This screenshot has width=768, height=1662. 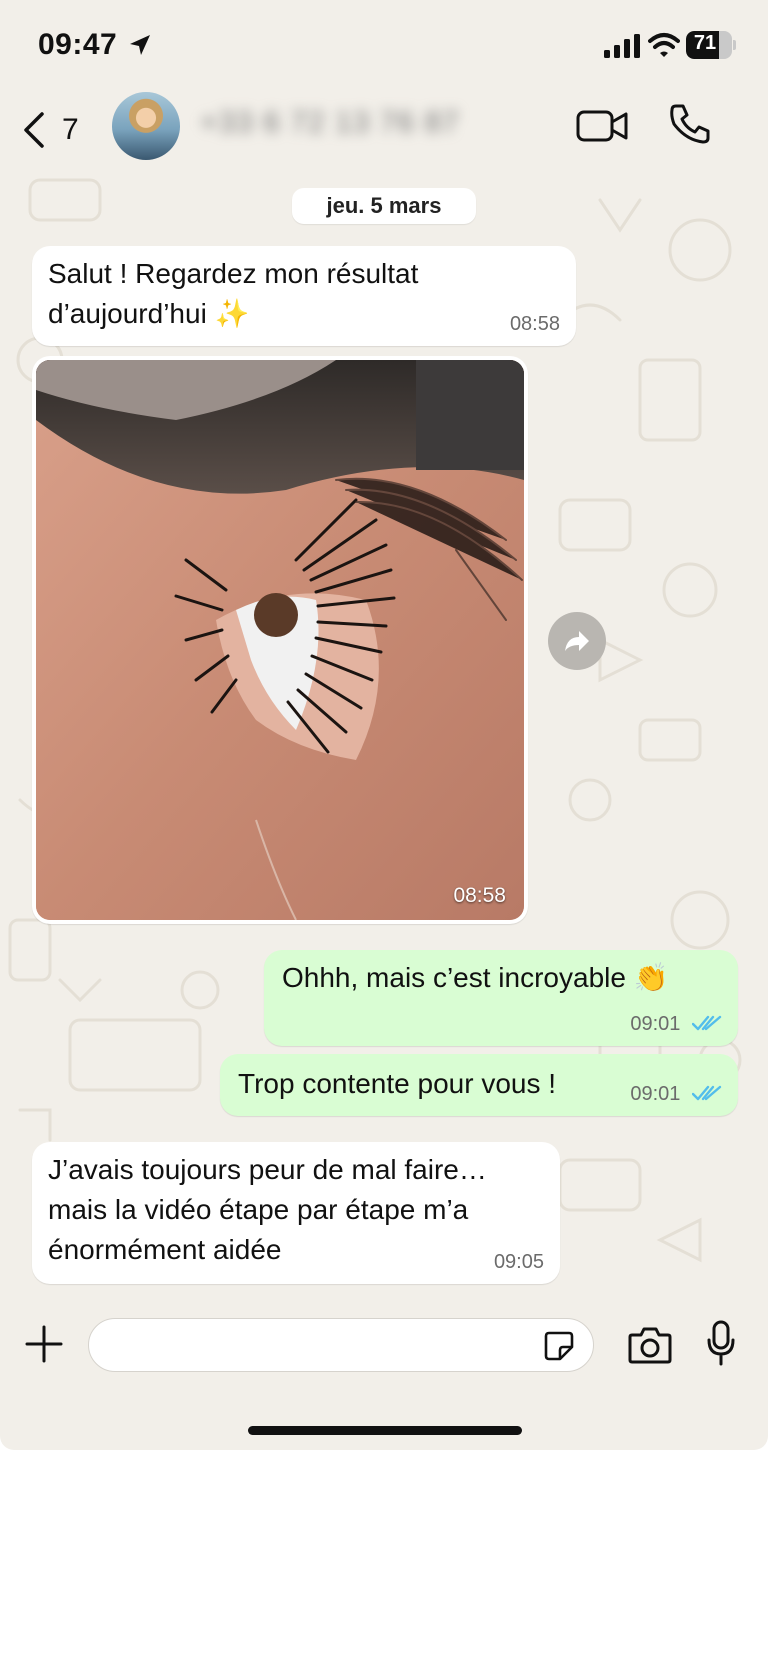 What do you see at coordinates (479, 895) in the screenshot?
I see `image-time: 08:58` at bounding box center [479, 895].